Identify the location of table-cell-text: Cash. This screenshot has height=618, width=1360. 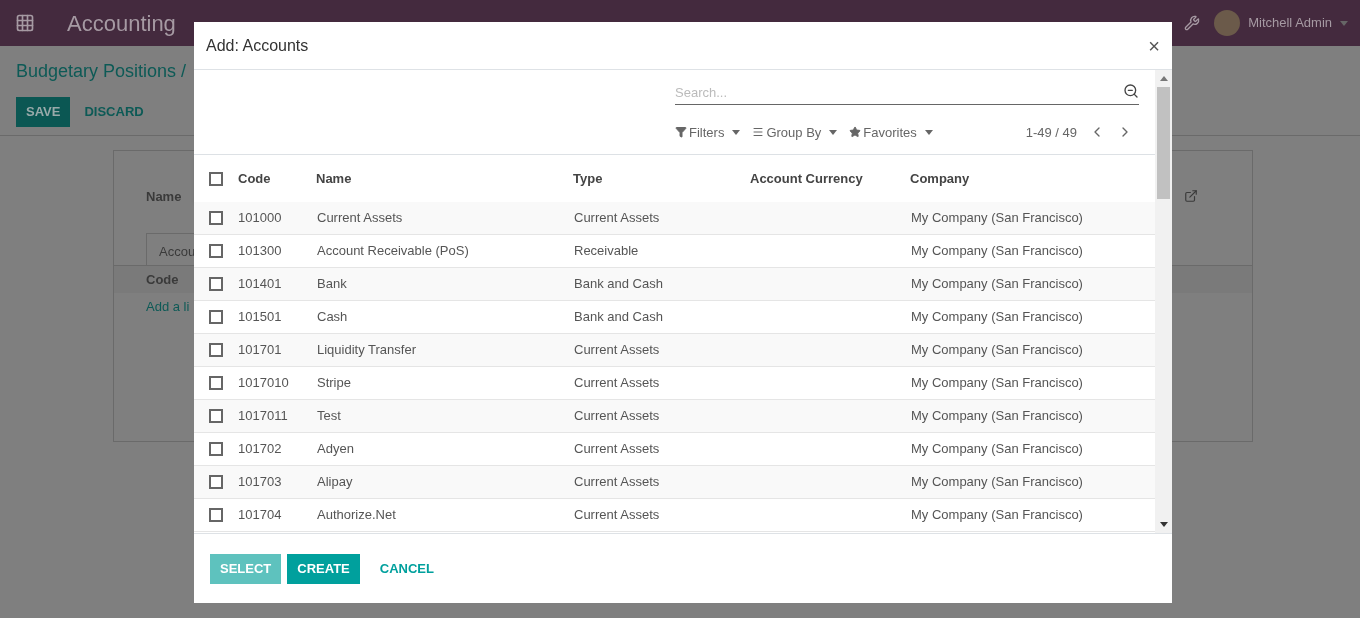
(333, 317).